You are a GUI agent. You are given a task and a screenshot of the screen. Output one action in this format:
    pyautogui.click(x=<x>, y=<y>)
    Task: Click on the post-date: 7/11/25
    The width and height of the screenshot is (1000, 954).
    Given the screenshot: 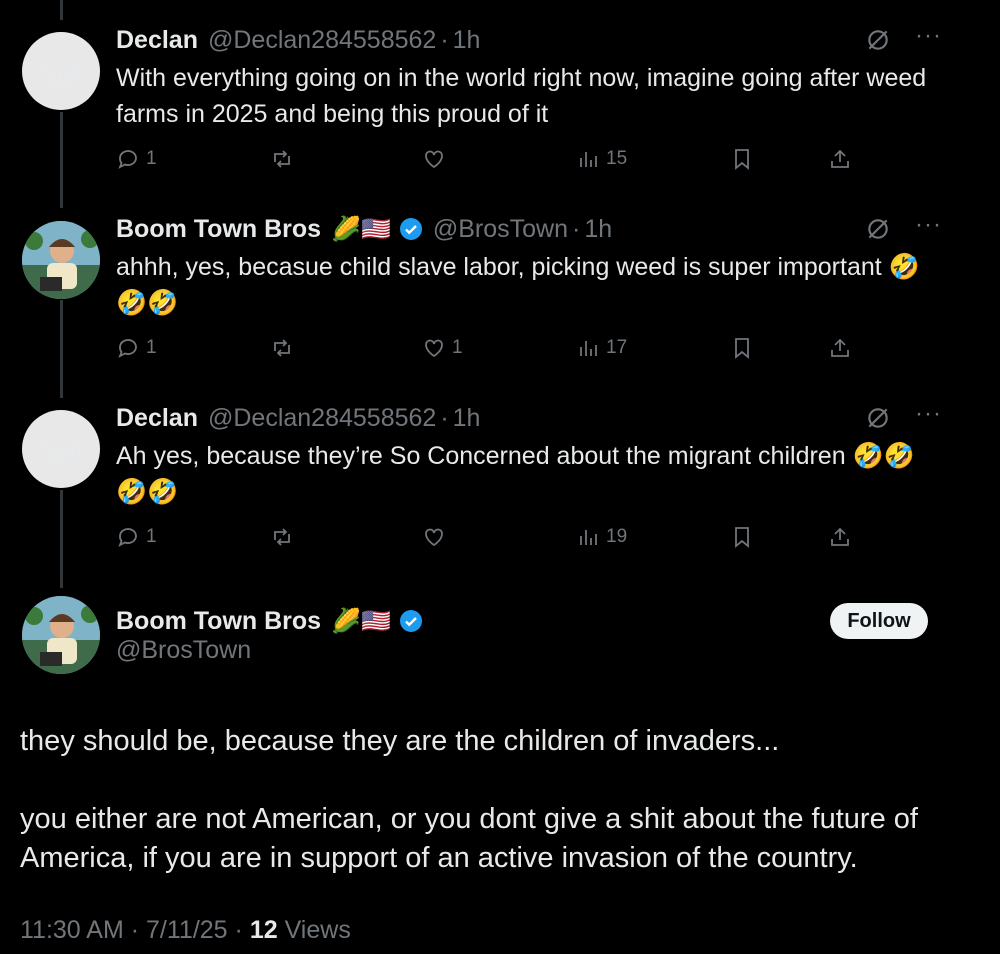 What is the action you would take?
    pyautogui.click(x=187, y=930)
    